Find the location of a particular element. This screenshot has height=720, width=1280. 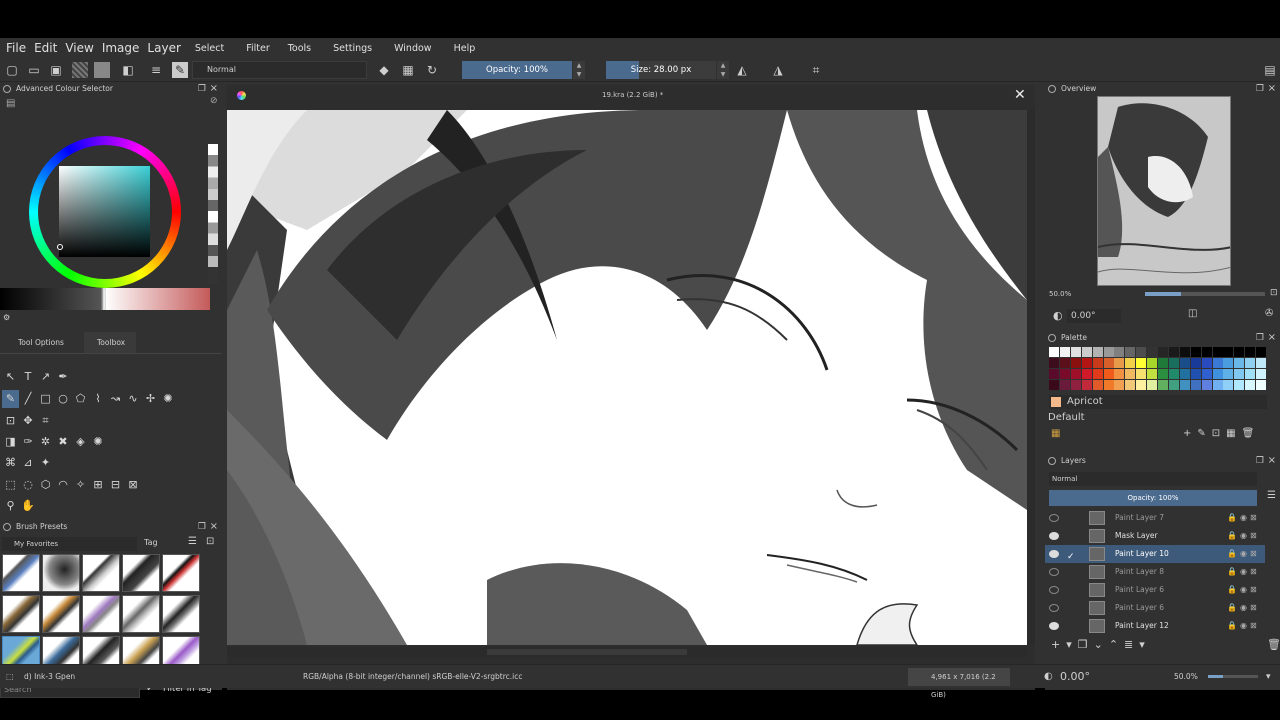

pattern-icon is located at coordinates (102, 70).